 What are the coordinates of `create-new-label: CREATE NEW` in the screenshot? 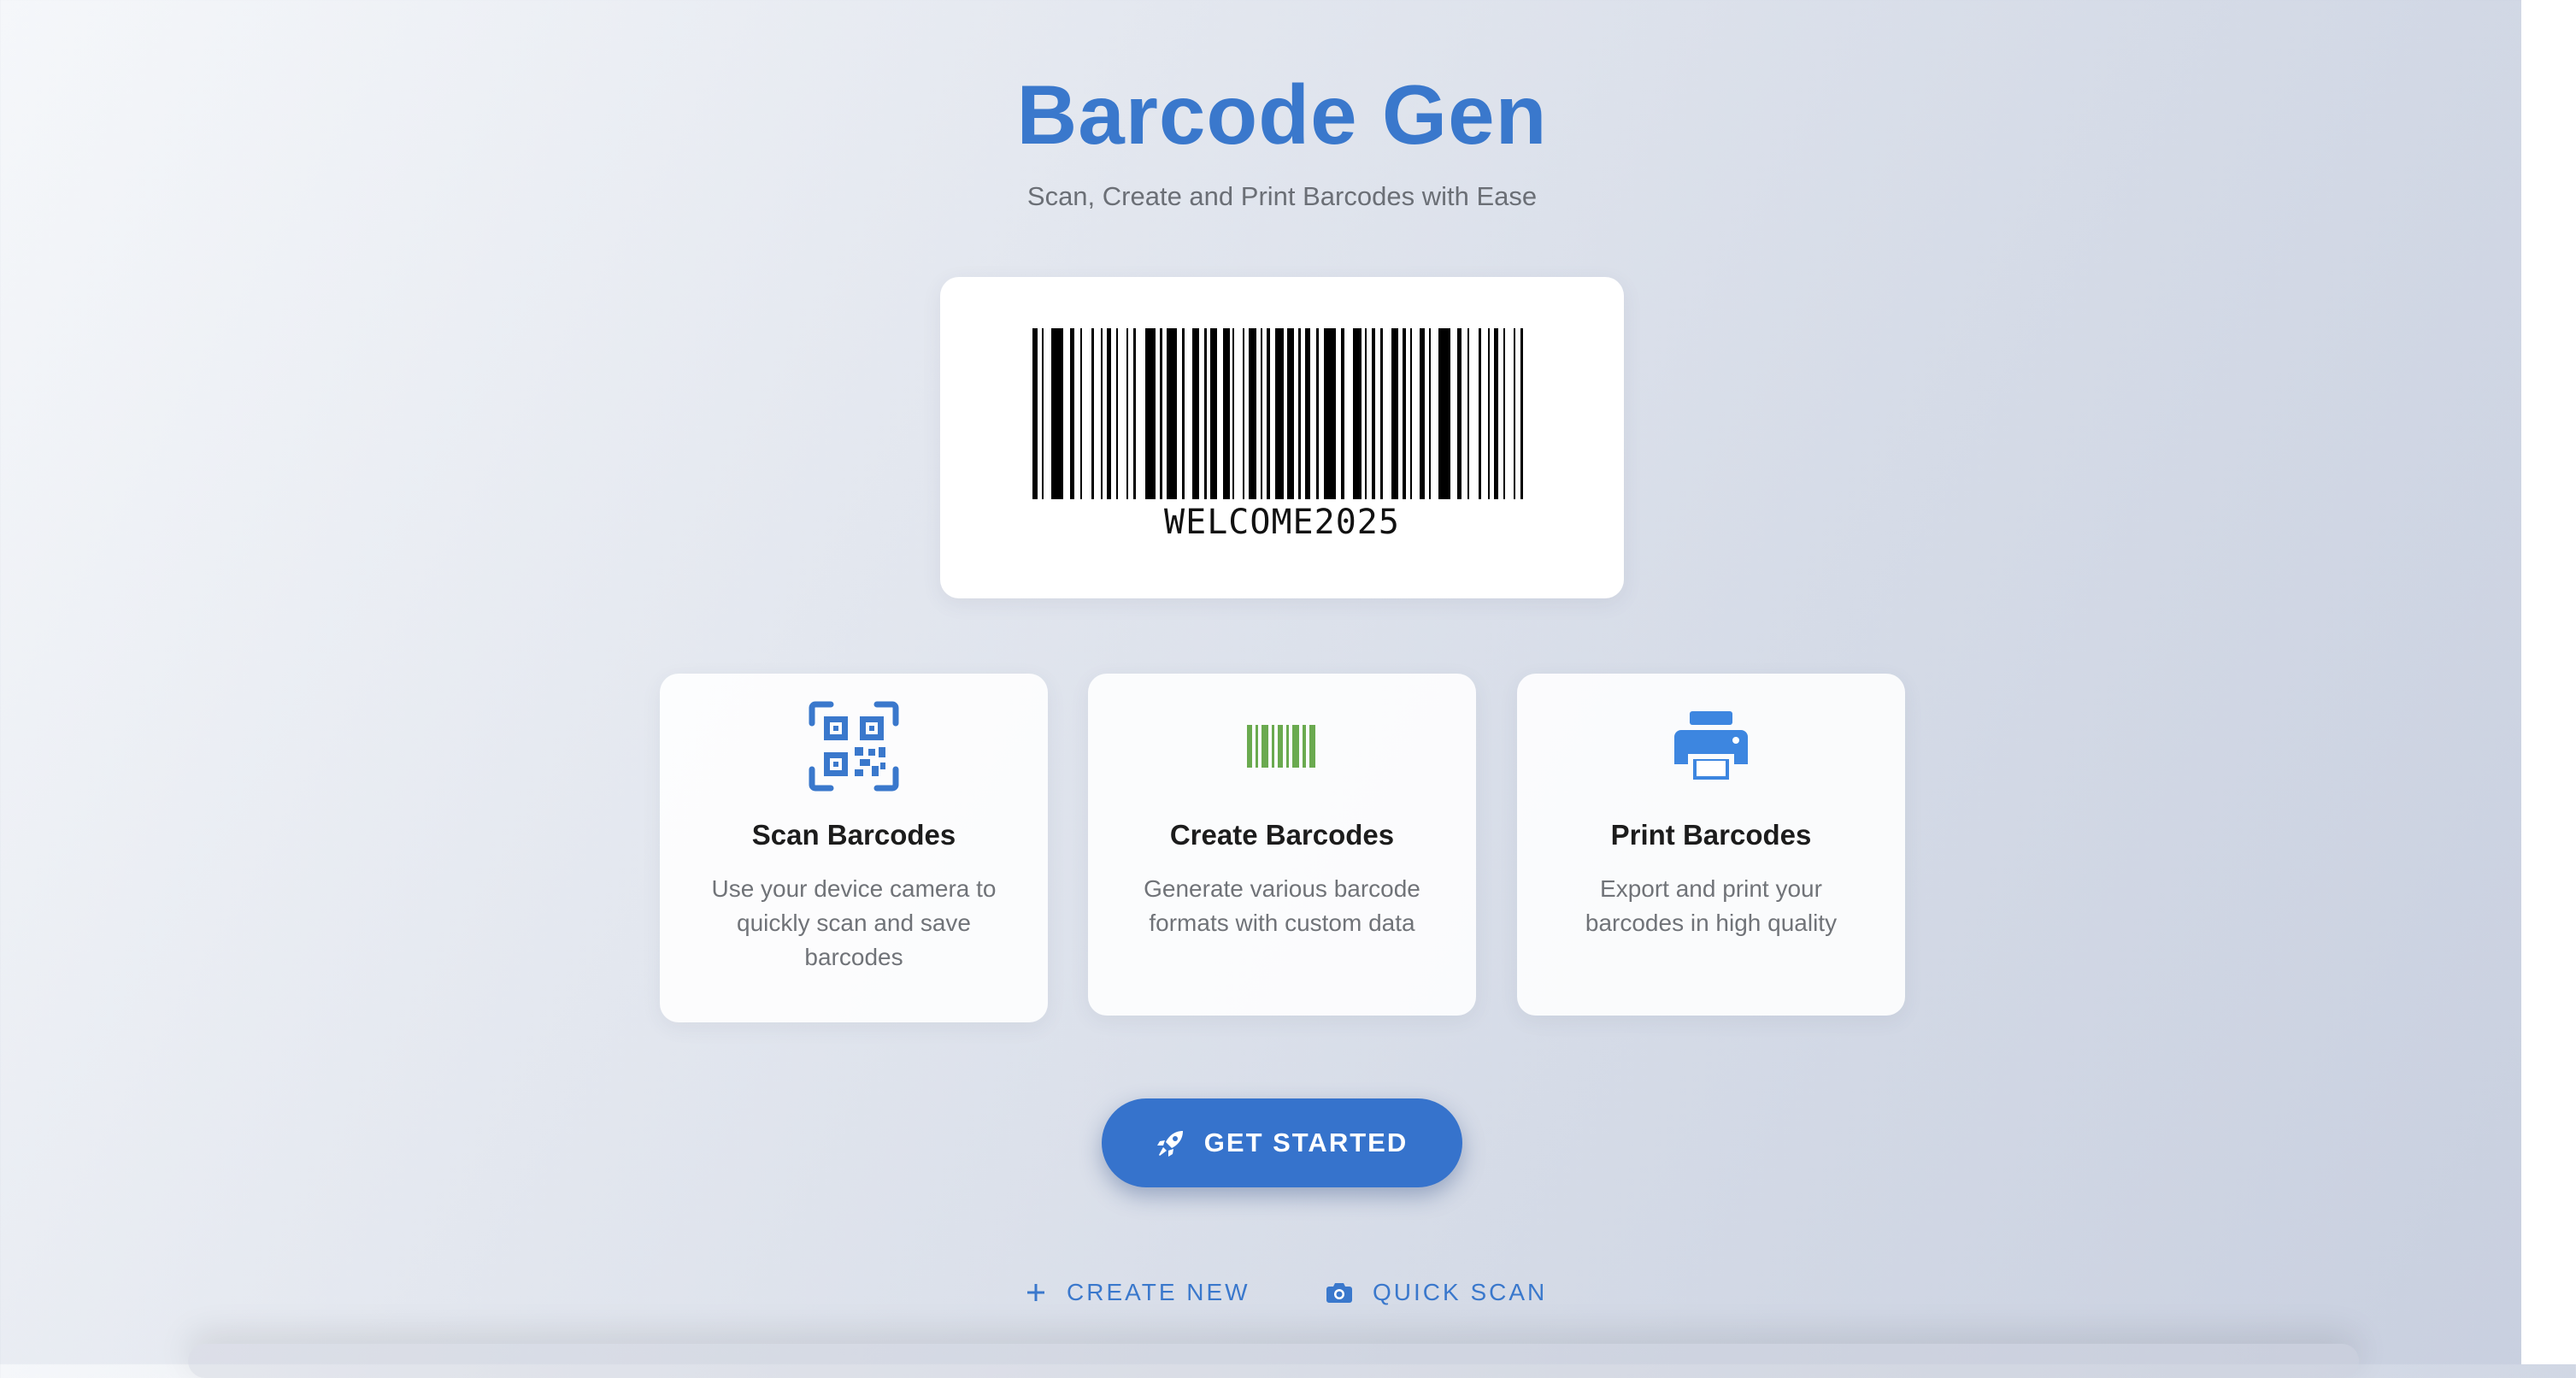 It's located at (1158, 1292).